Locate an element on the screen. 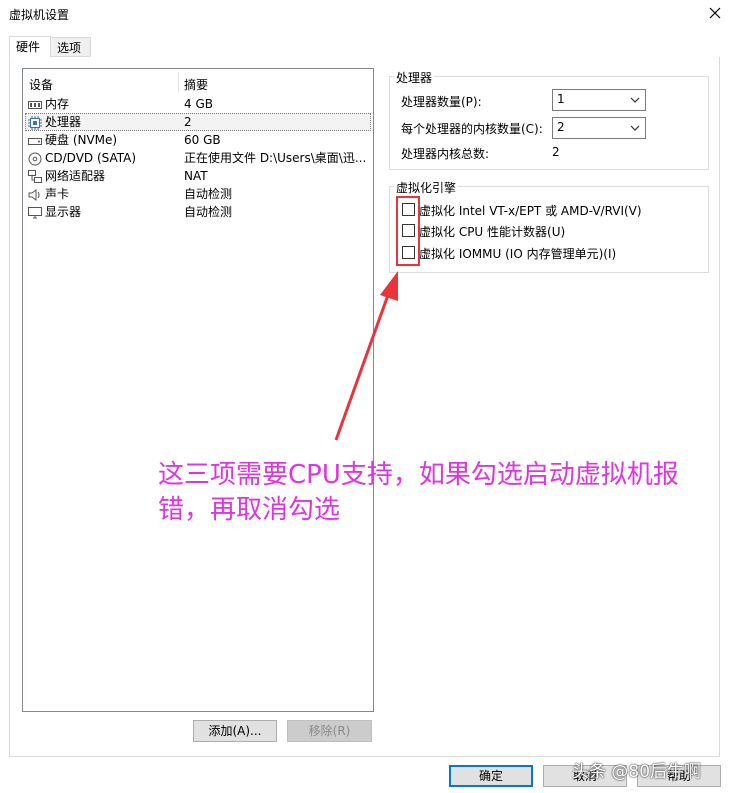 The image size is (729, 793). processor-count-label: 处理器数量(P): is located at coordinates (441, 102).